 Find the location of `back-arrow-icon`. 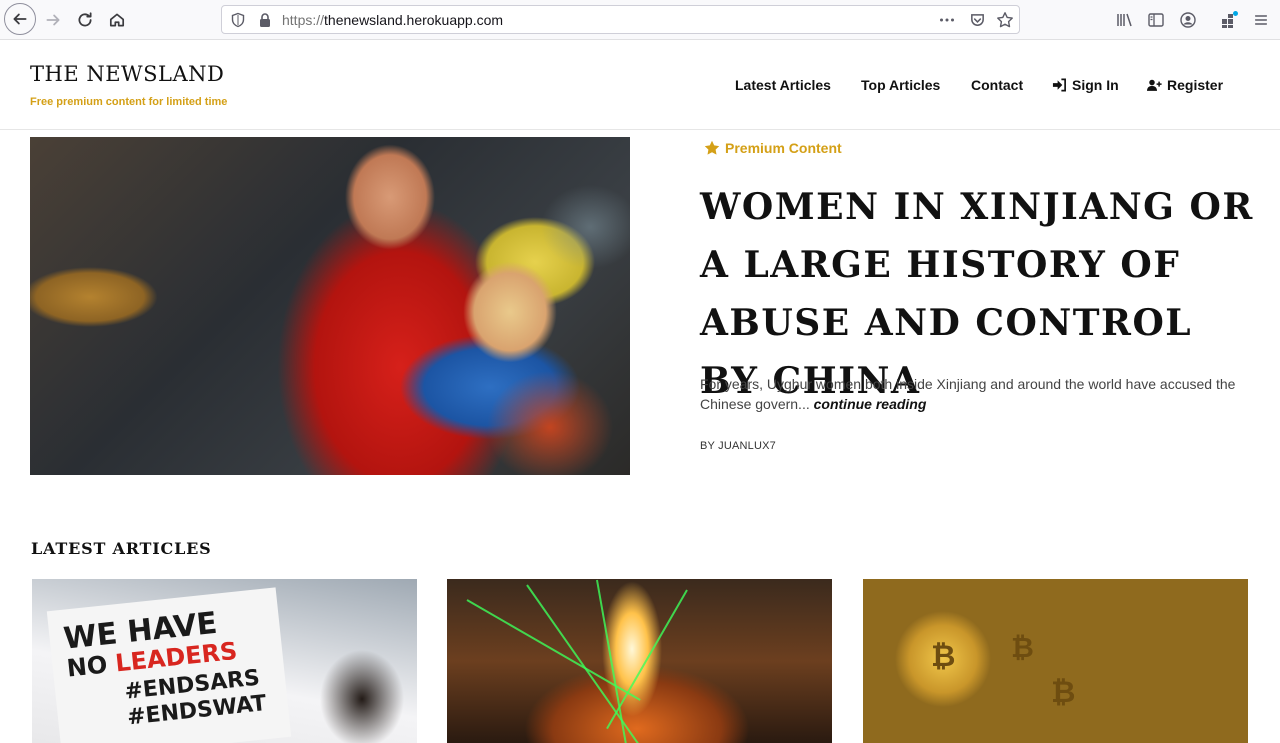

back-arrow-icon is located at coordinates (20, 19).